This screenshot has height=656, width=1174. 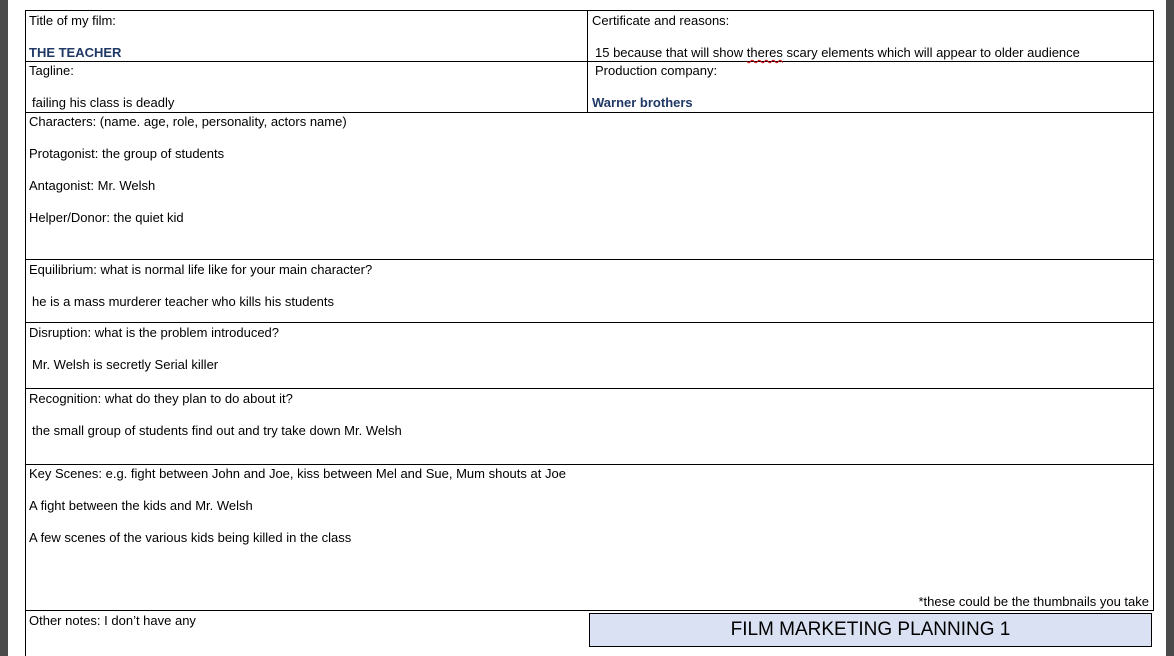 I want to click on helper-value: Helper/Donor: the quiet kid, so click(x=106, y=218).